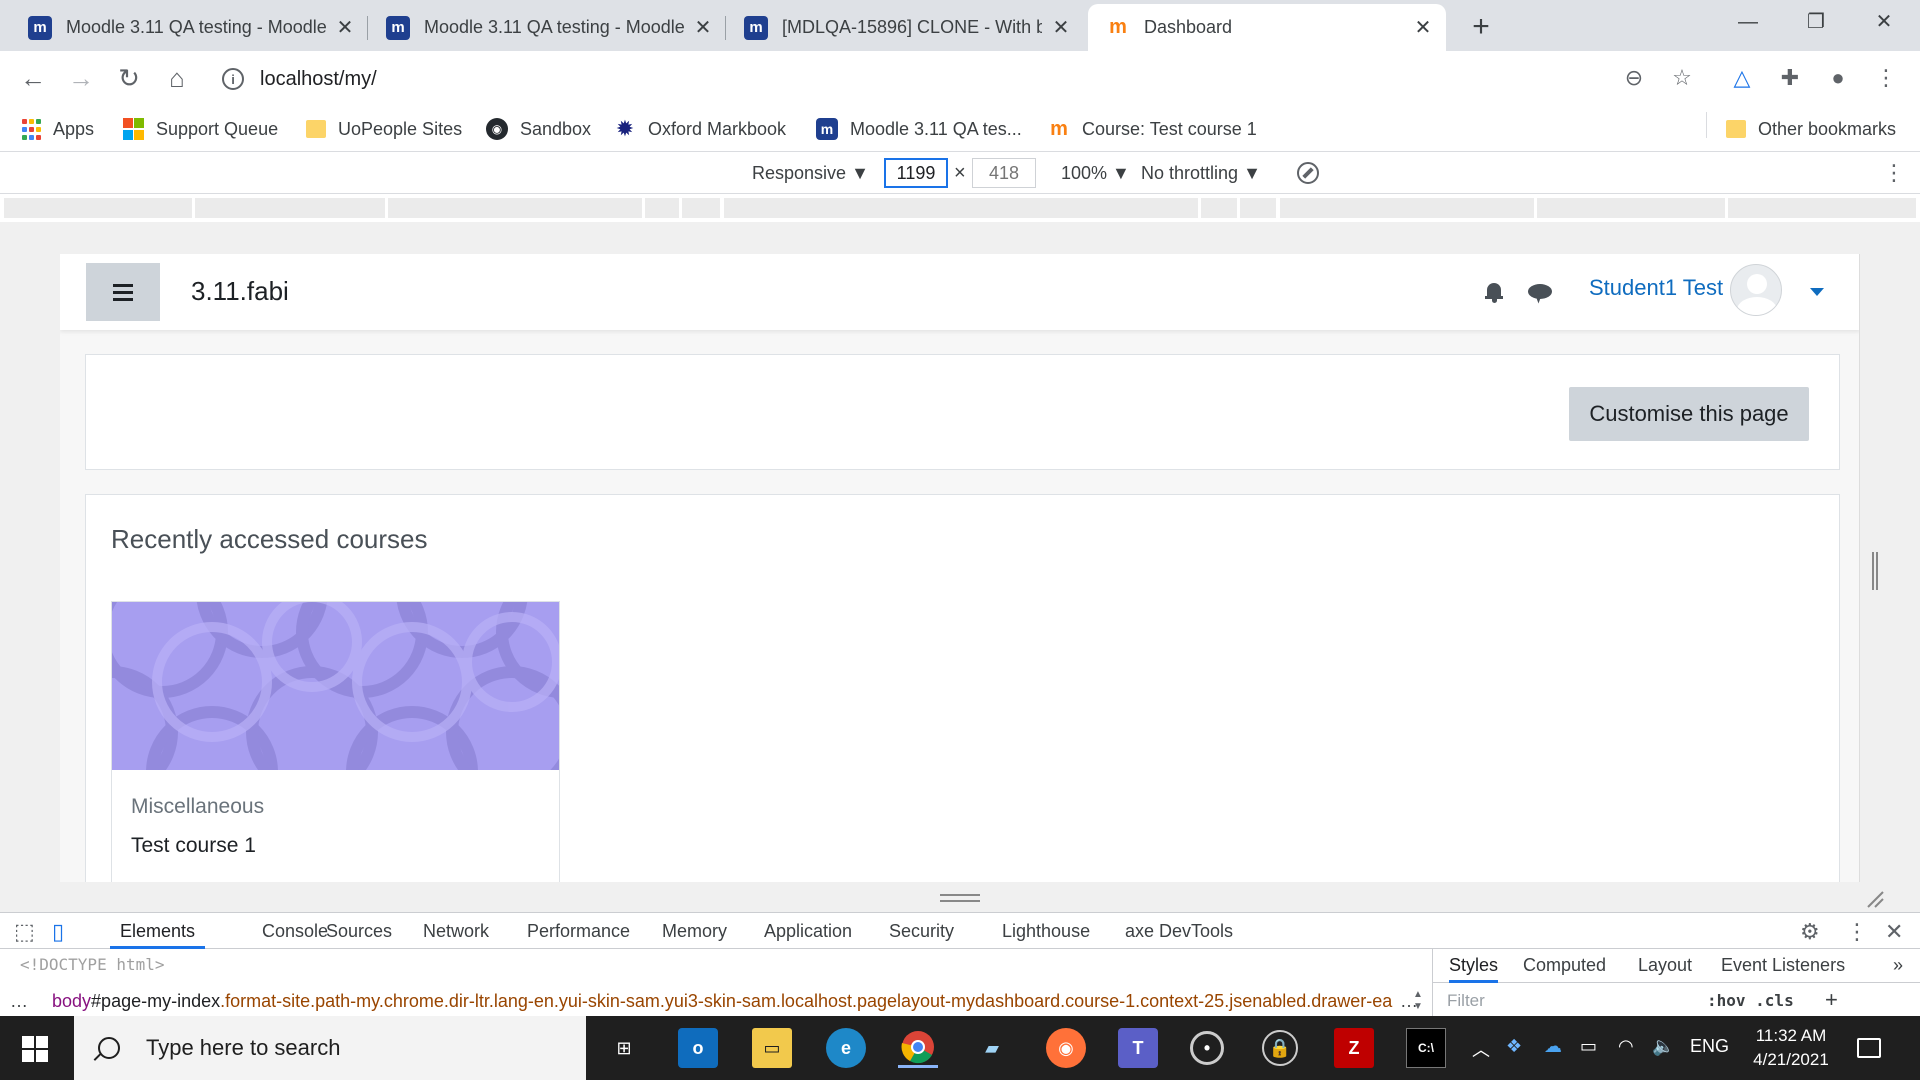 This screenshot has width=1920, height=1080. Describe the element at coordinates (1481, 1049) in the screenshot. I see `tray-chevron-icon: ︿` at that location.